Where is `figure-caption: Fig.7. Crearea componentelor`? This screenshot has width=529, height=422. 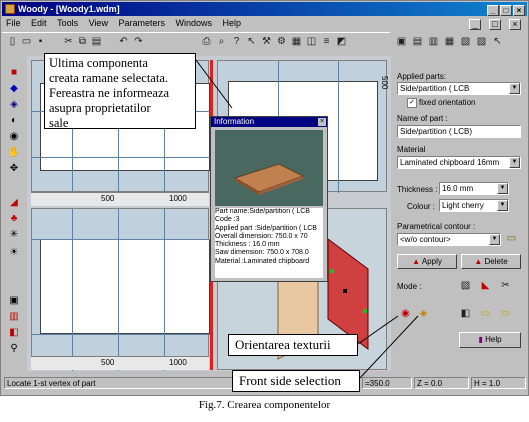
figure-caption: Fig.7. Crearea componentelor is located at coordinates (264, 405).